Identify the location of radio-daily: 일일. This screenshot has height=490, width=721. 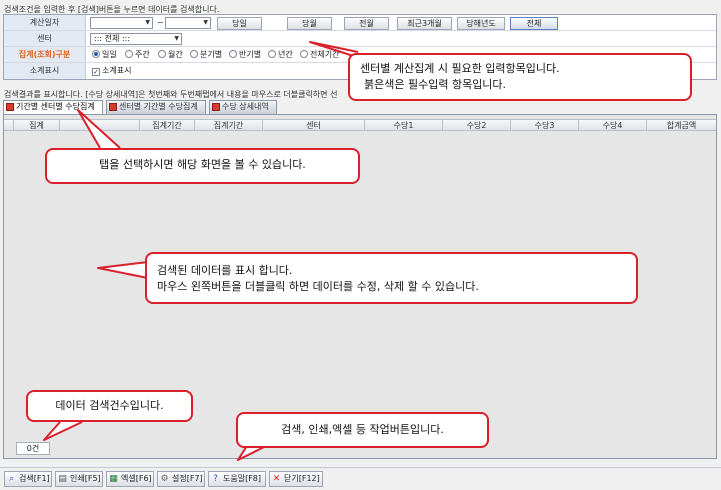
(104, 55).